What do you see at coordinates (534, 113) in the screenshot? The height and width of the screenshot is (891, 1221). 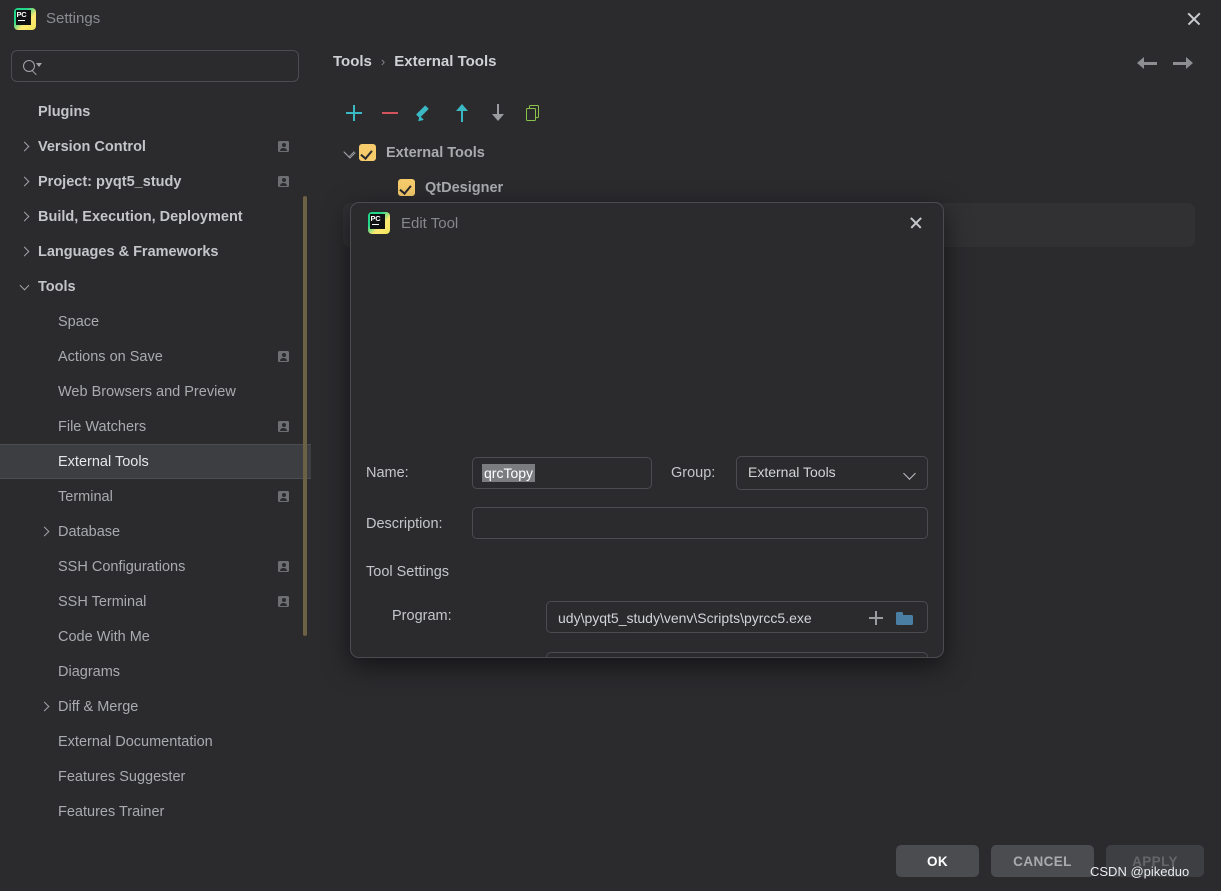 I see `copy-tool-button` at bounding box center [534, 113].